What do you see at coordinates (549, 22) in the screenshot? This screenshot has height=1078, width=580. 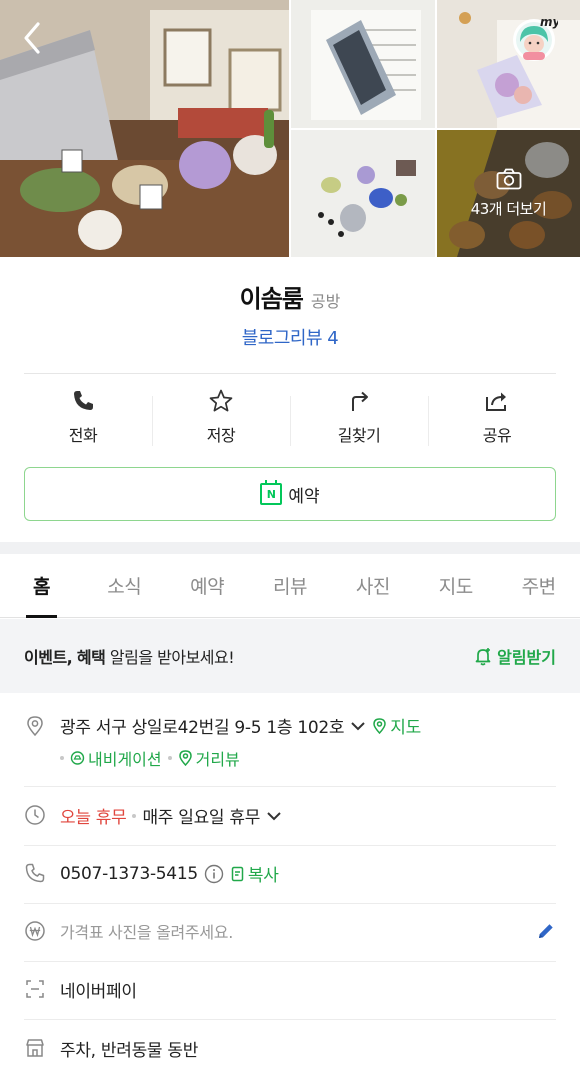 I see `avatar-my-label: my` at bounding box center [549, 22].